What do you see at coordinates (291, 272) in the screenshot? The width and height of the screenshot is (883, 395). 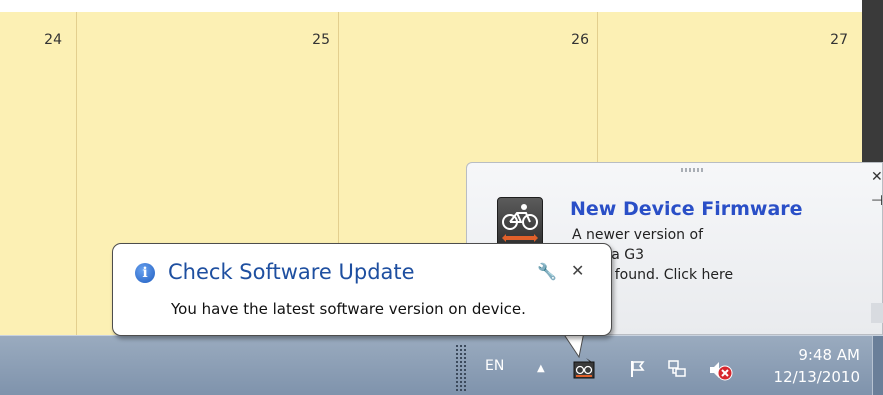 I see `balloon-title: Check Software Update` at bounding box center [291, 272].